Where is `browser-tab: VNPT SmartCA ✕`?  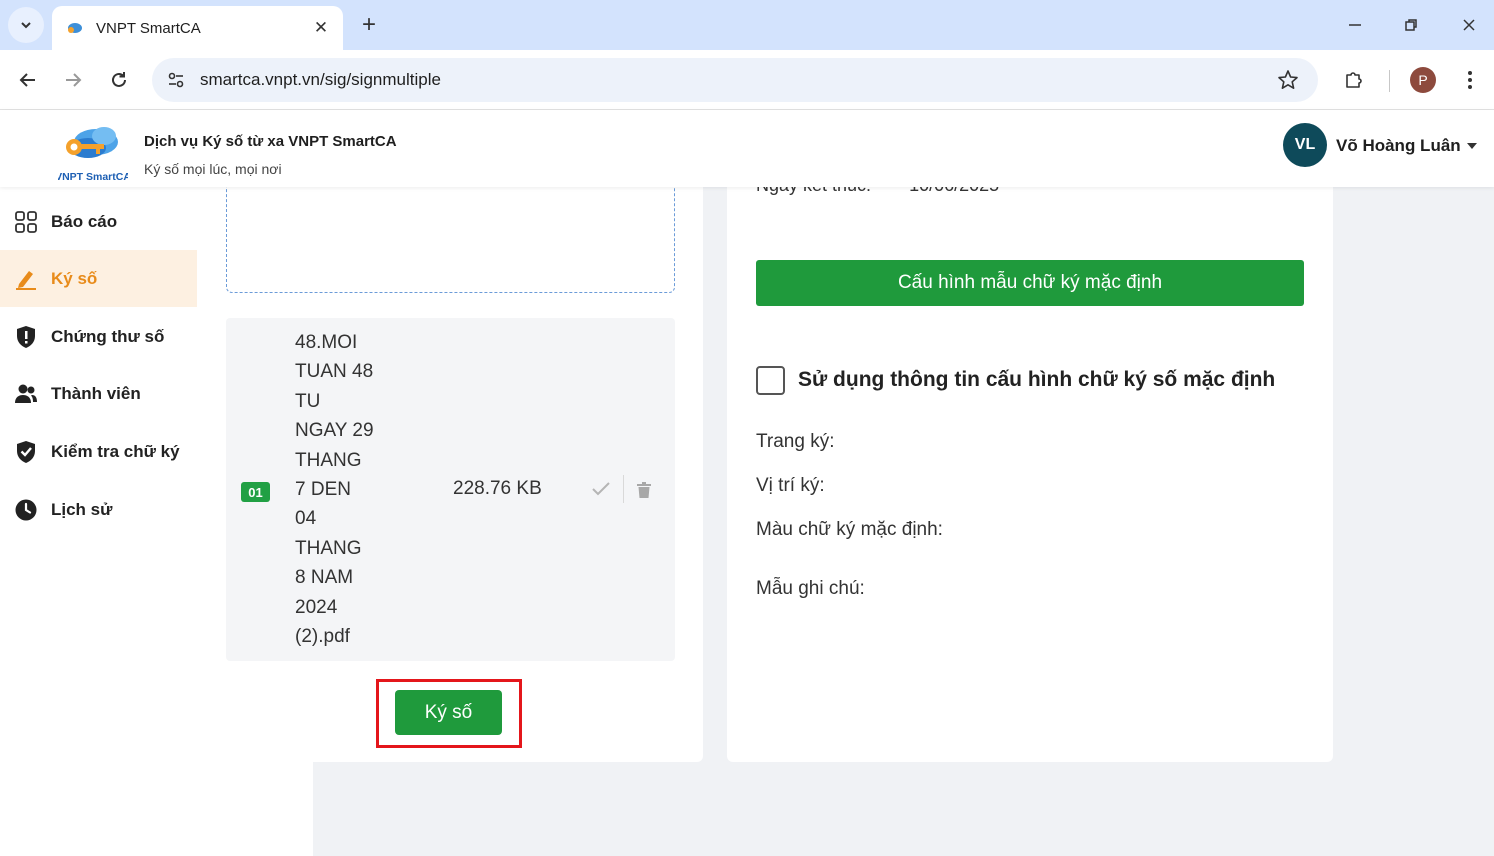
browser-tab: VNPT SmartCA ✕ is located at coordinates (197, 28).